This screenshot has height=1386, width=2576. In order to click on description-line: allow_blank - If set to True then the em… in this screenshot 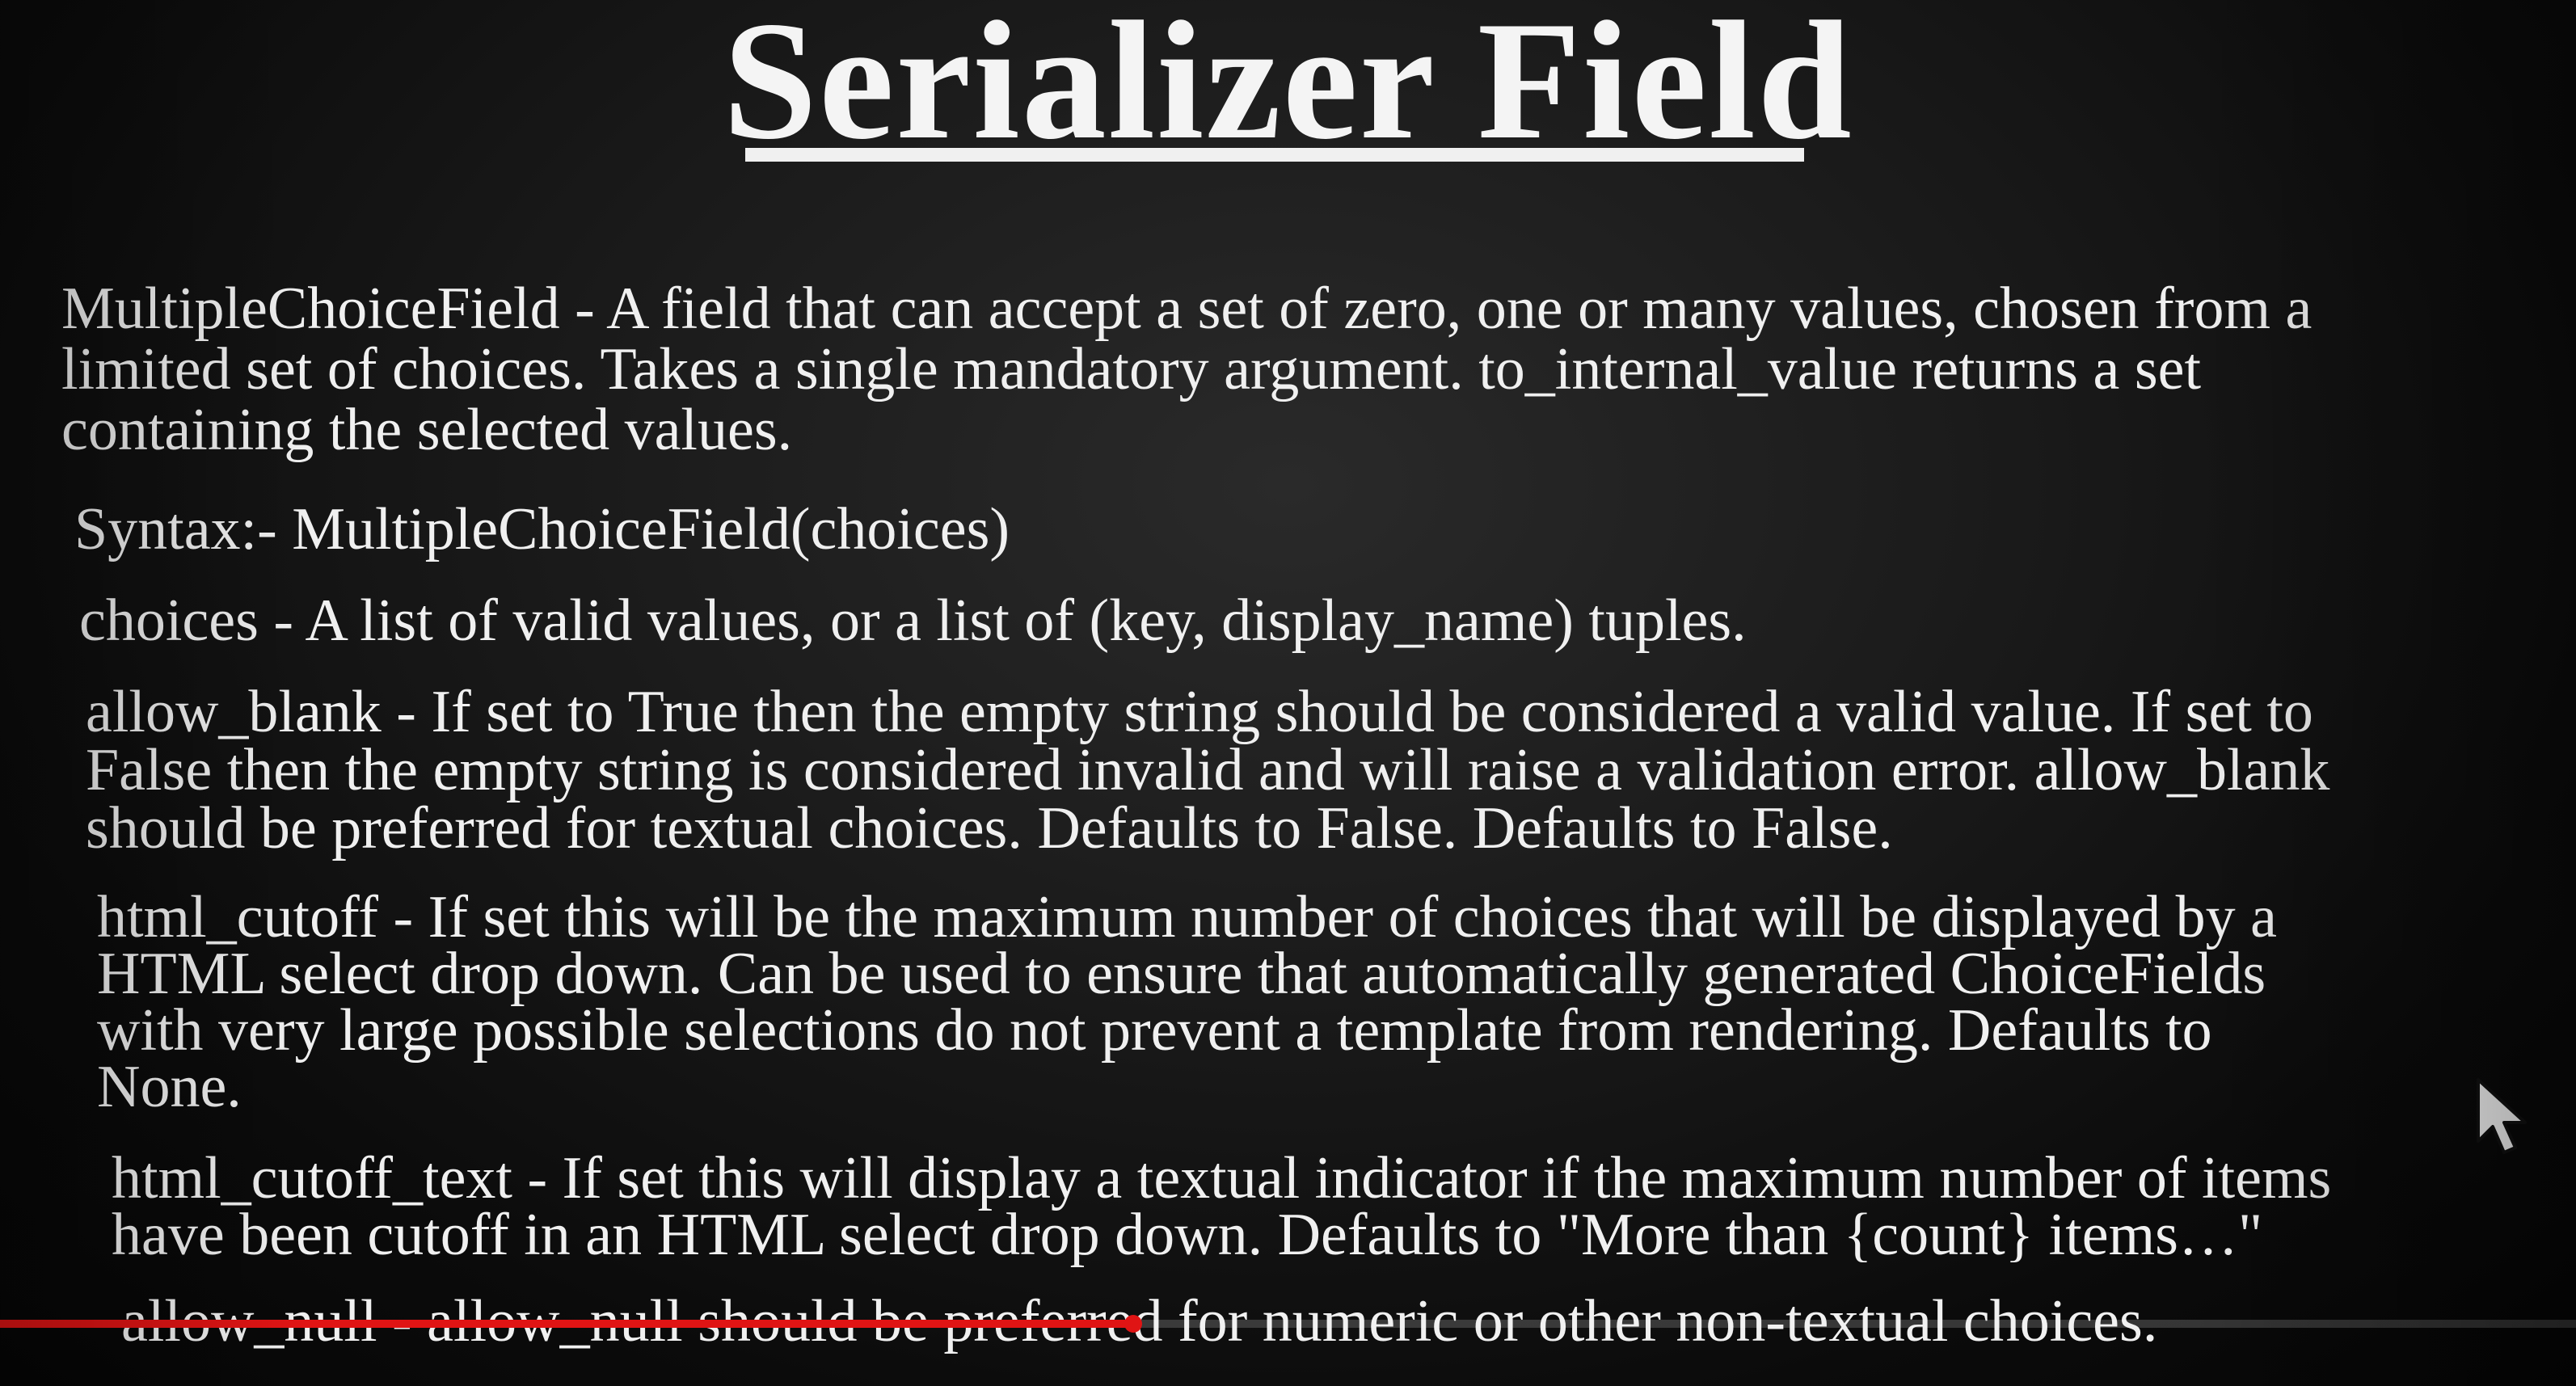, I will do `click(1199, 712)`.